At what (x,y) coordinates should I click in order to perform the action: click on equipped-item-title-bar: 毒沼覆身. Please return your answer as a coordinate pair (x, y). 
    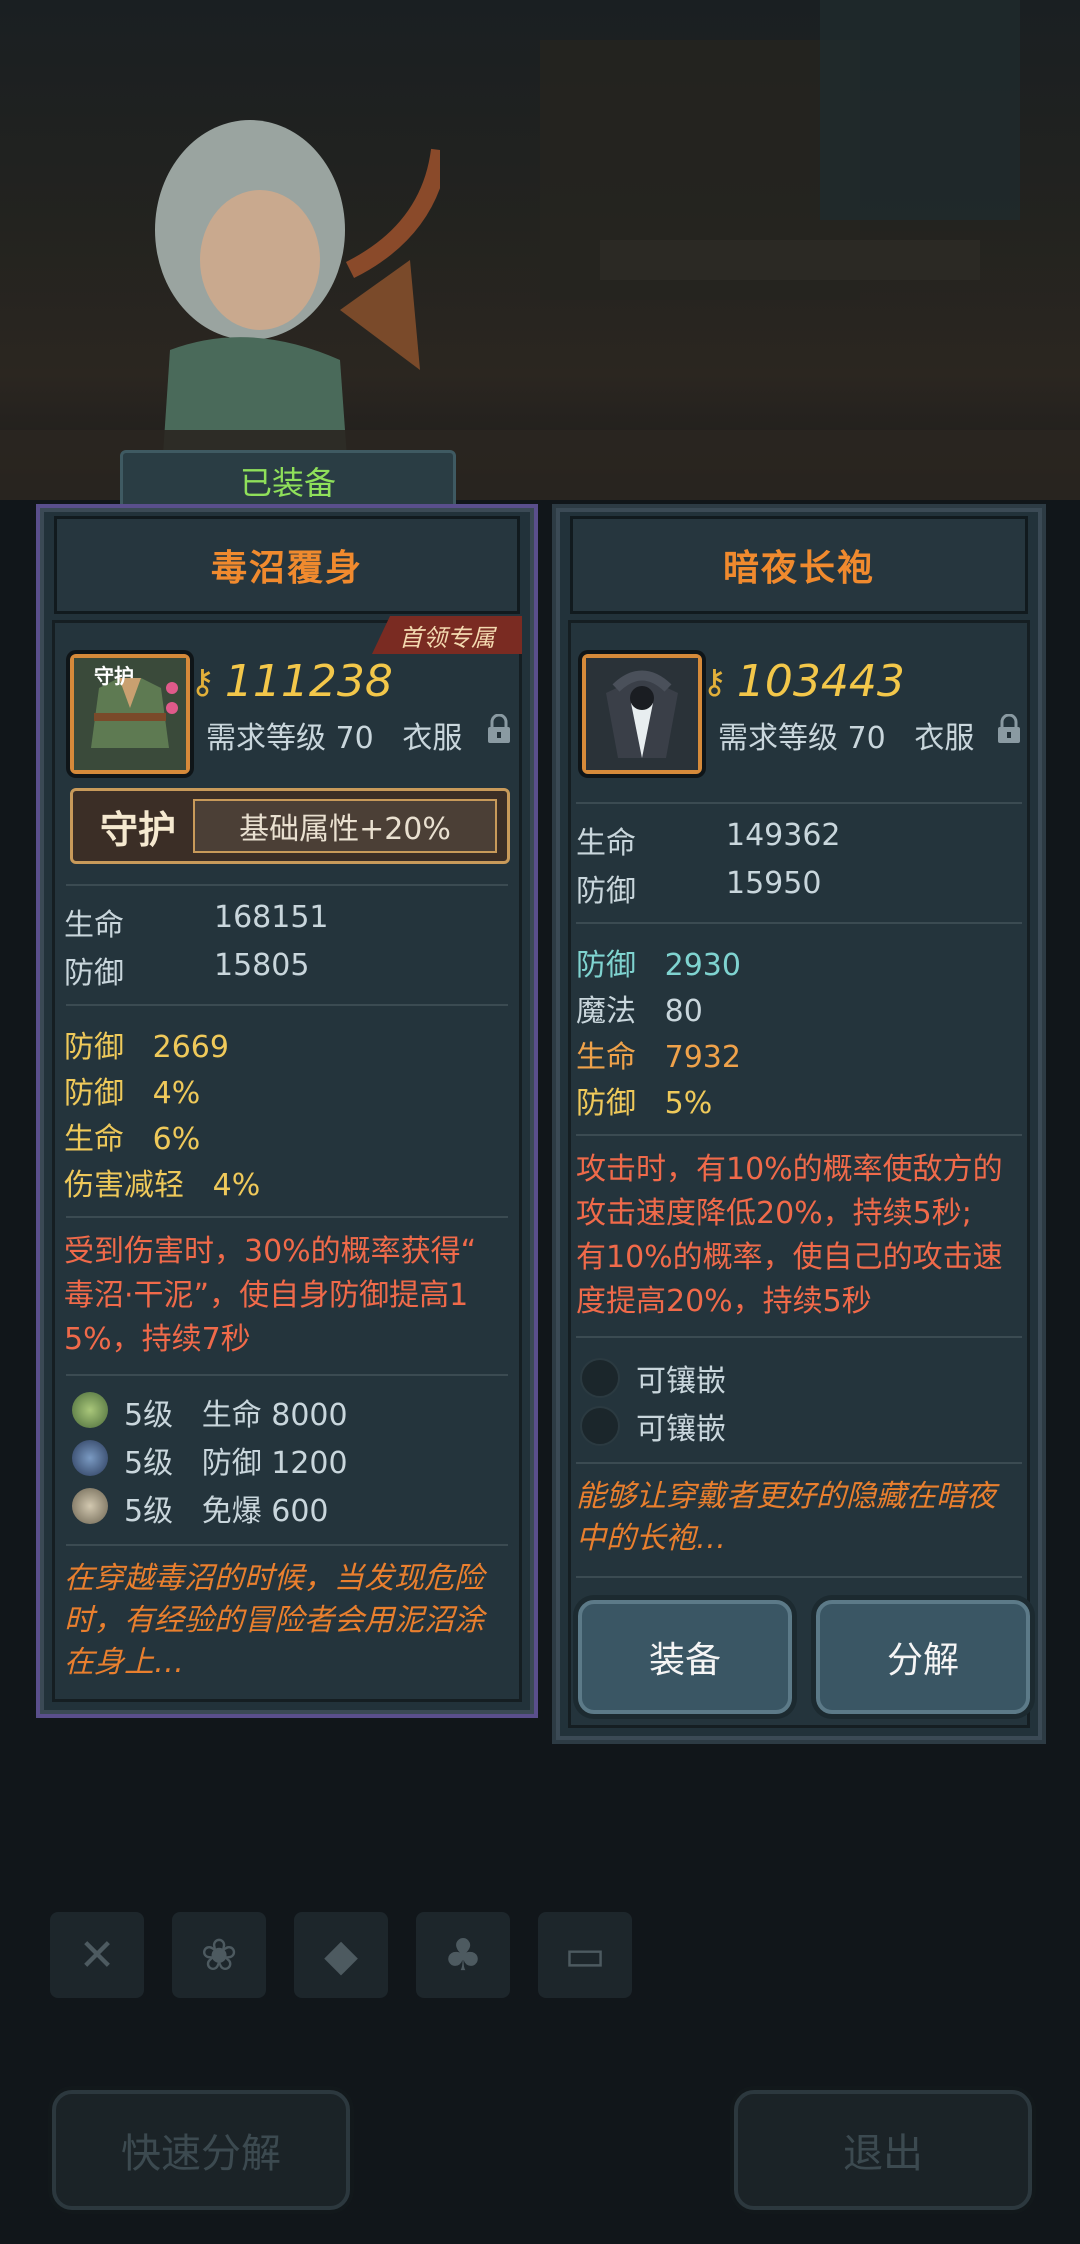
    Looking at the image, I should click on (287, 565).